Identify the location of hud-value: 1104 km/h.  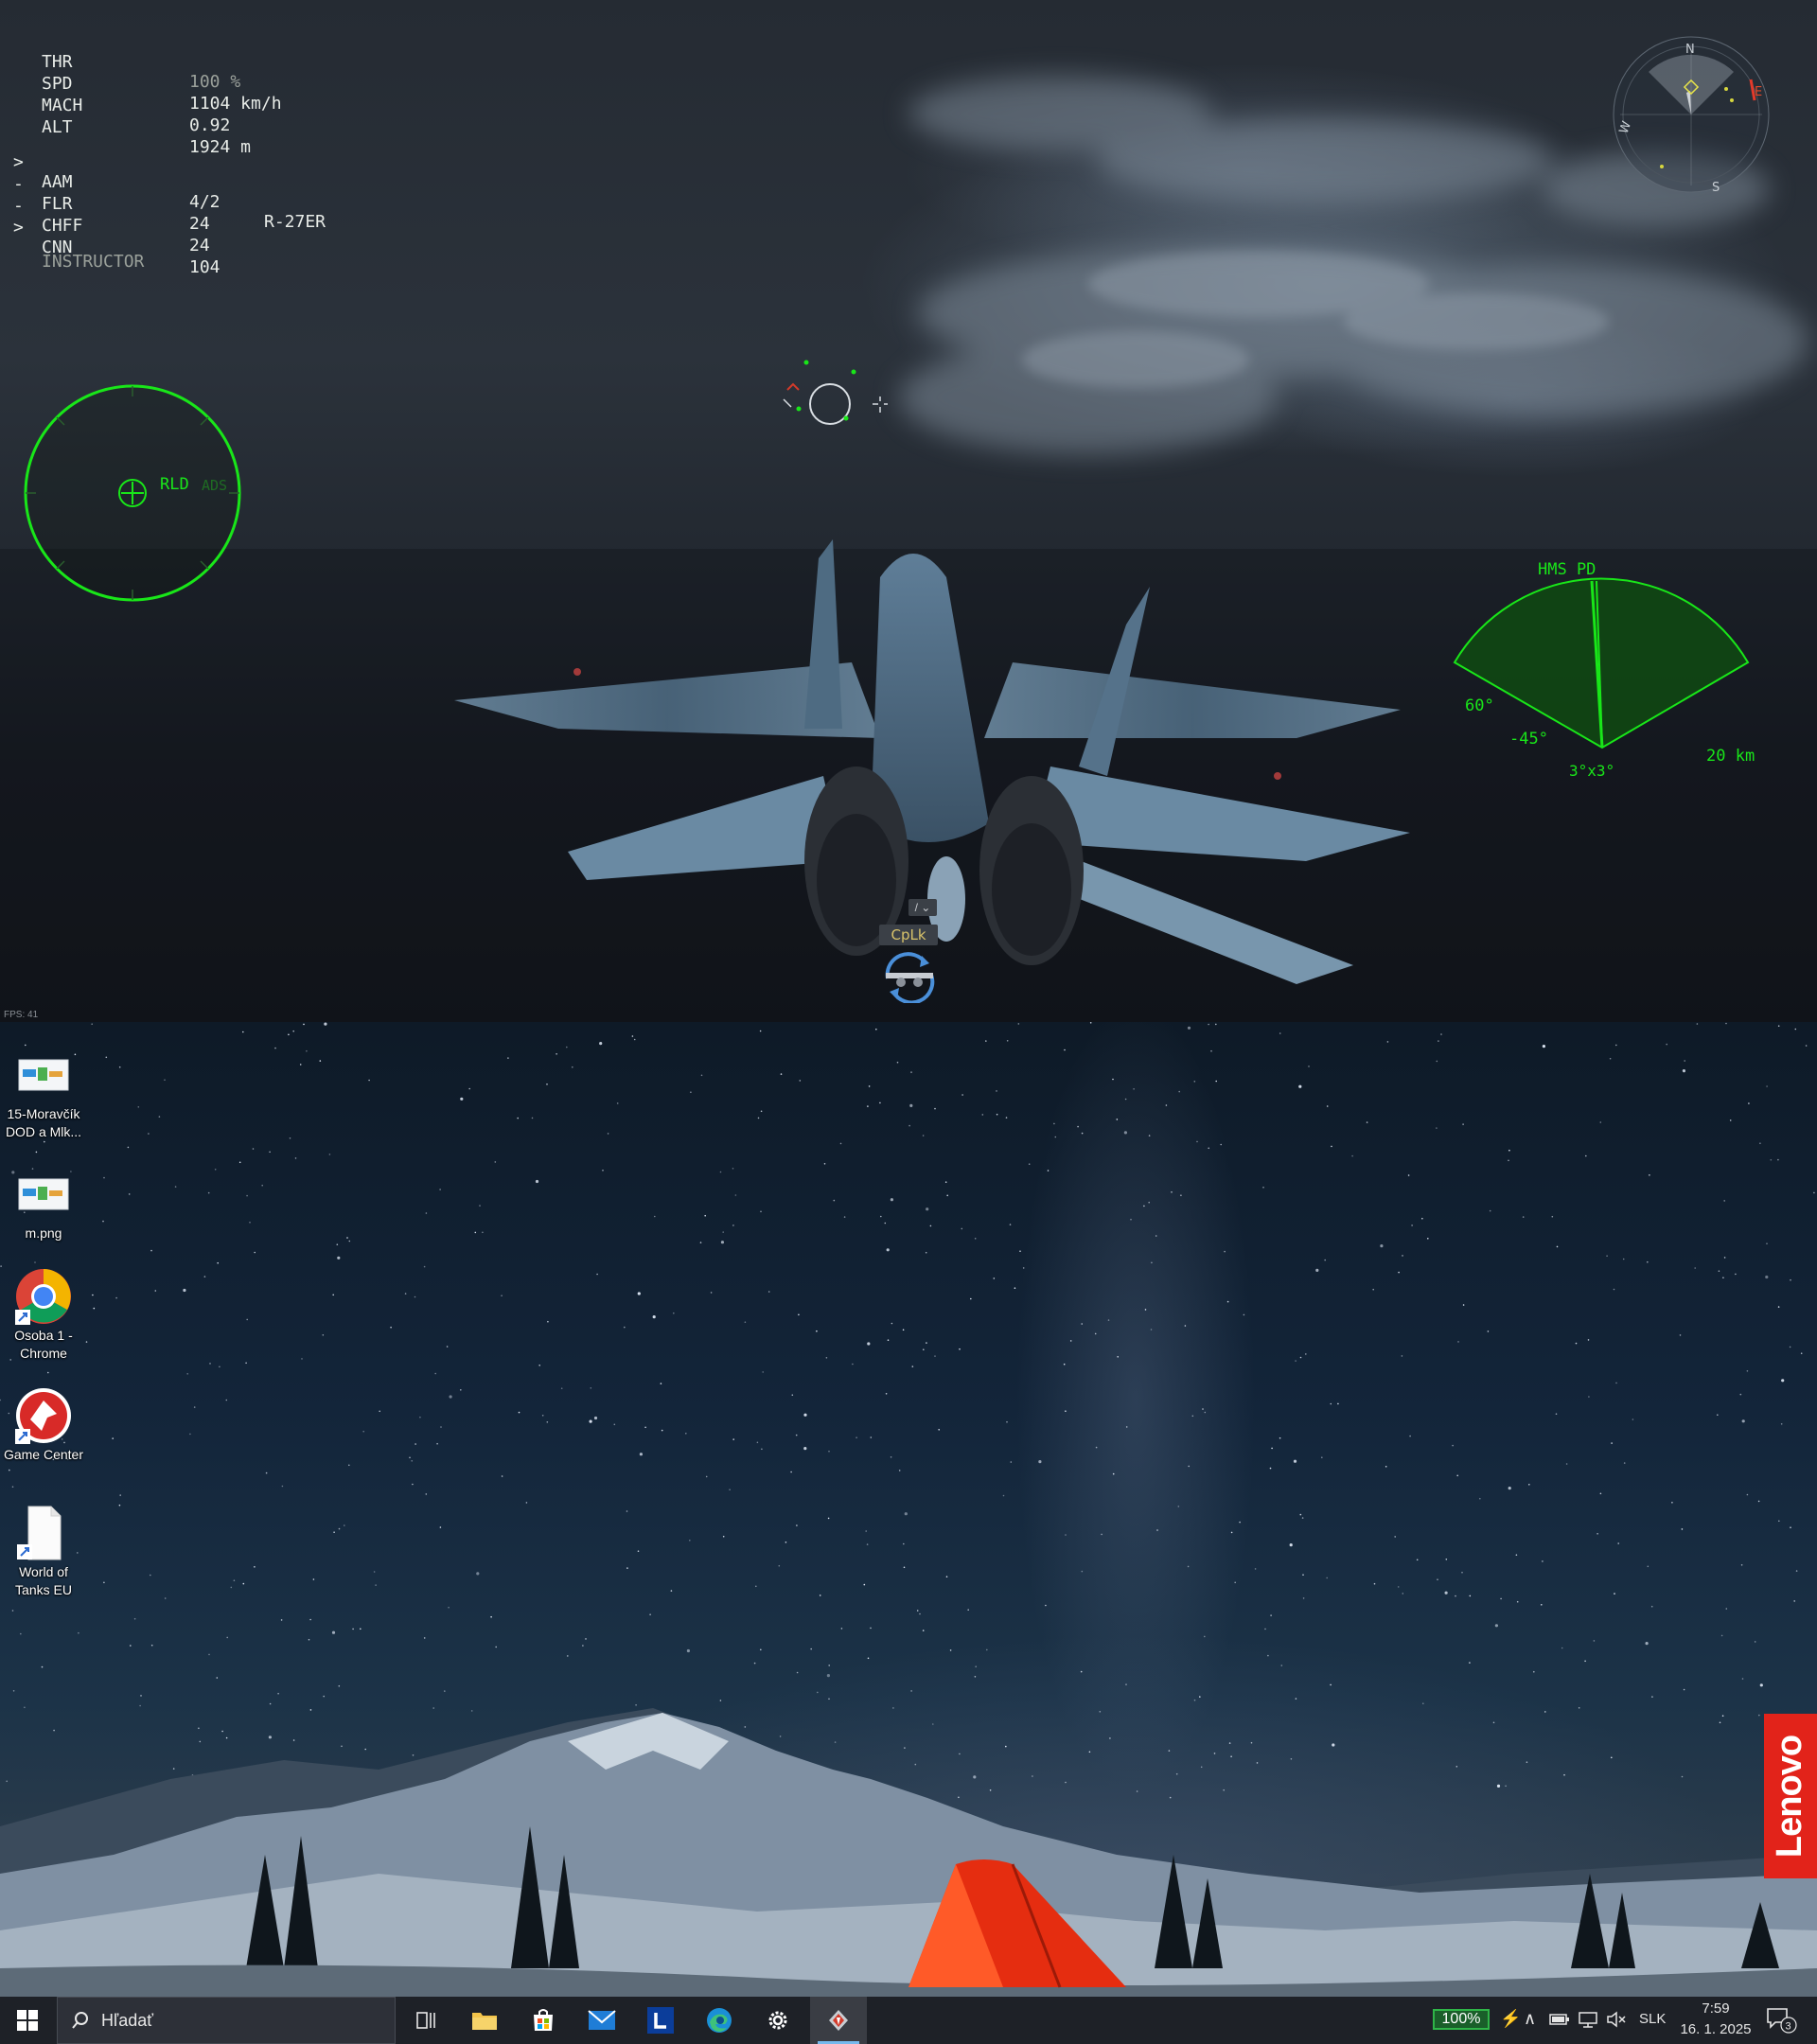
(236, 104).